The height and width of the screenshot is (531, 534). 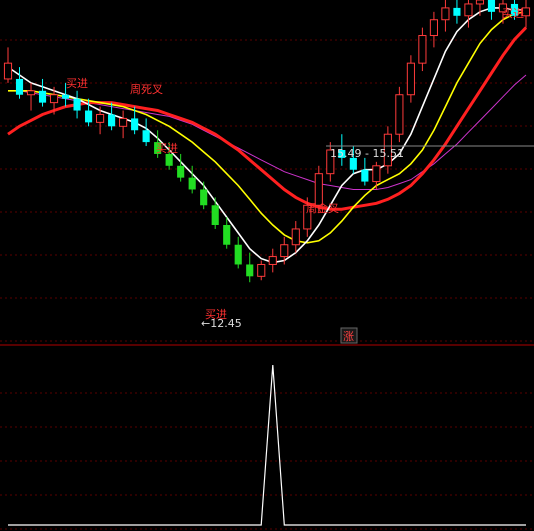 I want to click on golden-cross-label: 周金叉, so click(x=322, y=208).